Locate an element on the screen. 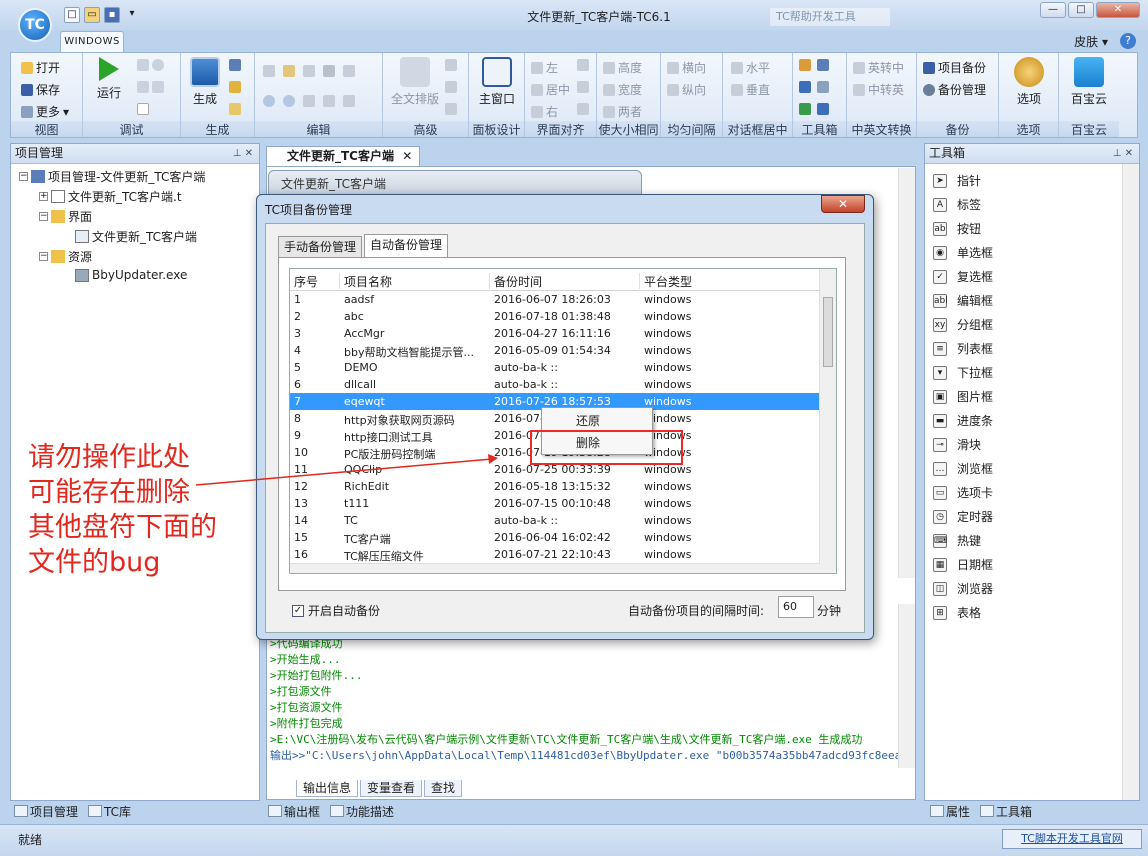 The image size is (1148, 856). annotation-line: 请勿操作此处 is located at coordinates (109, 457).